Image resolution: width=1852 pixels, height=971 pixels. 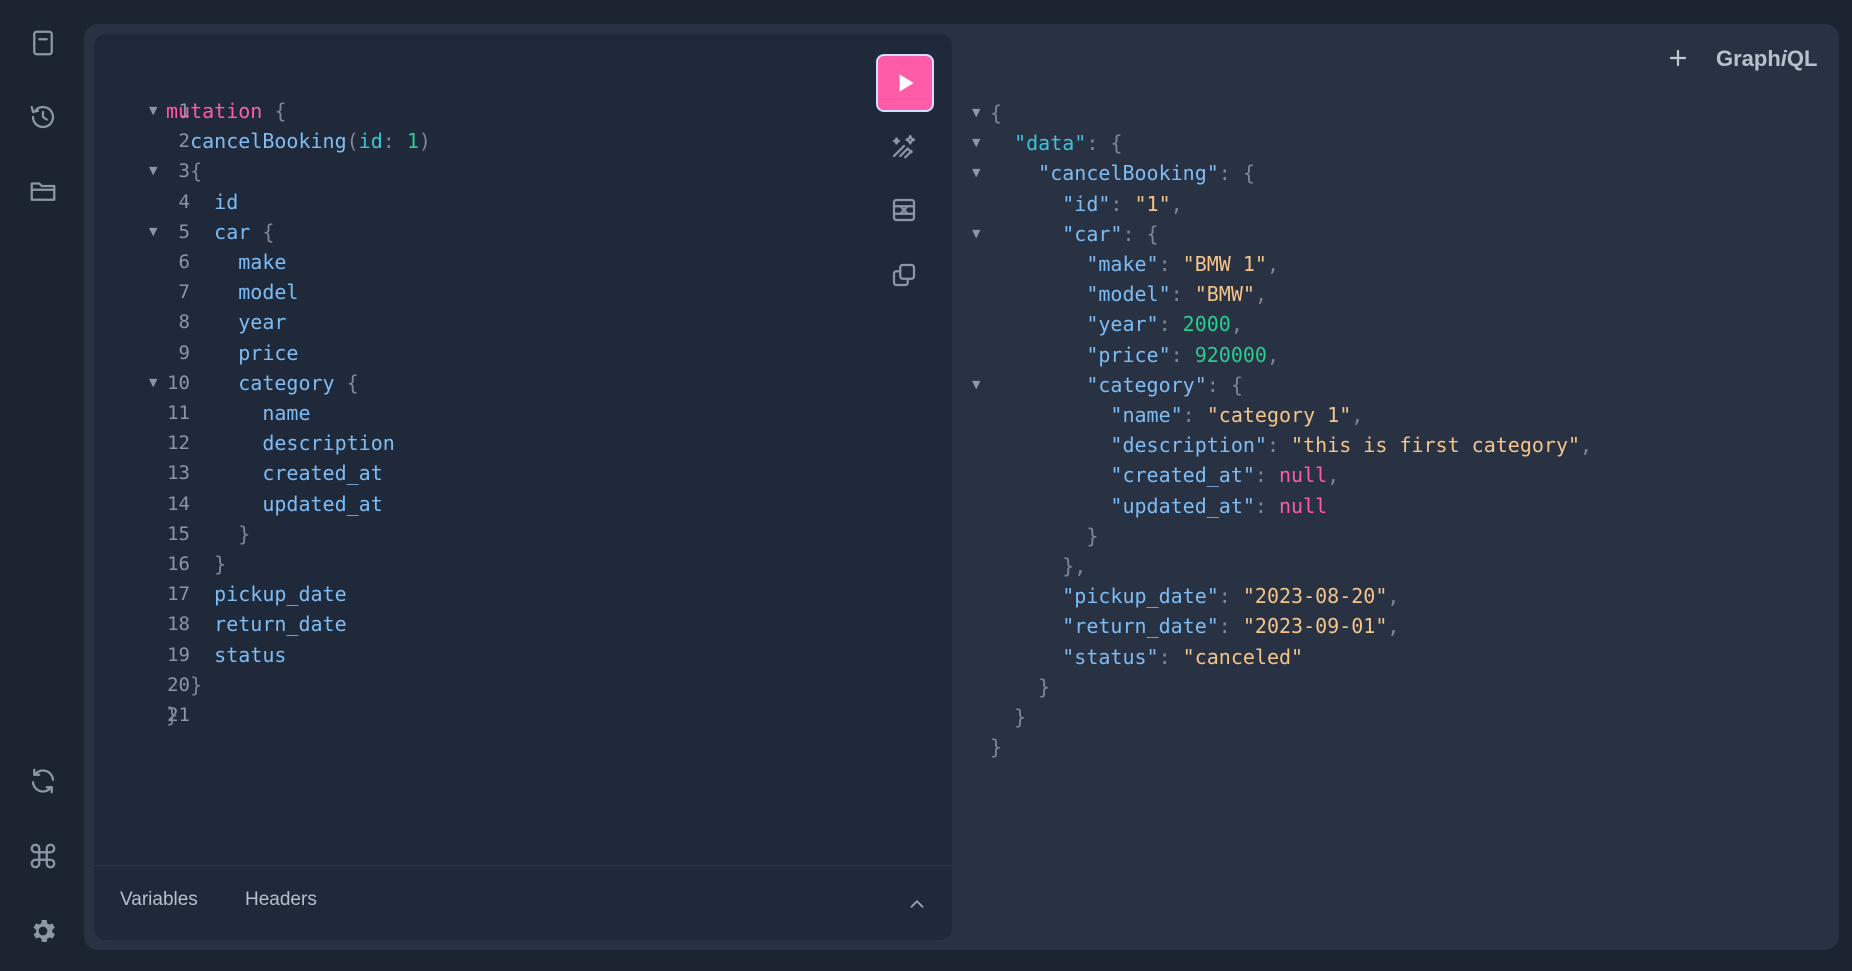 I want to click on response-code-line: "pickup_date": "2023-08-20",, so click(x=1194, y=596).